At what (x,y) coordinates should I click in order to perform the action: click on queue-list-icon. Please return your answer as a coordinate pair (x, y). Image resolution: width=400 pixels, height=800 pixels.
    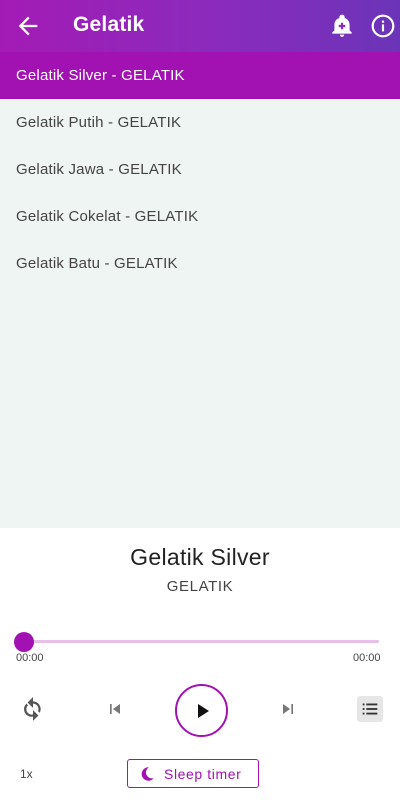
    Looking at the image, I should click on (370, 709).